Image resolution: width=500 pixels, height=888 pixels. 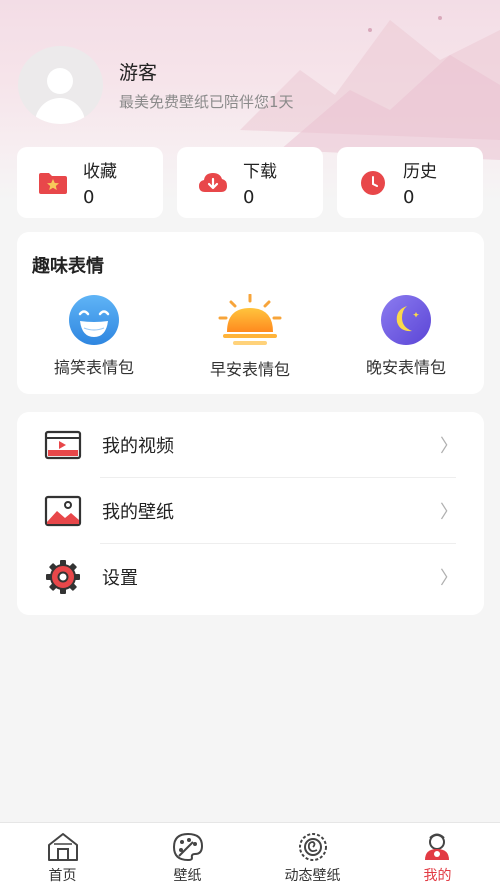 What do you see at coordinates (213, 182) in the screenshot?
I see `download-cloud-icon` at bounding box center [213, 182].